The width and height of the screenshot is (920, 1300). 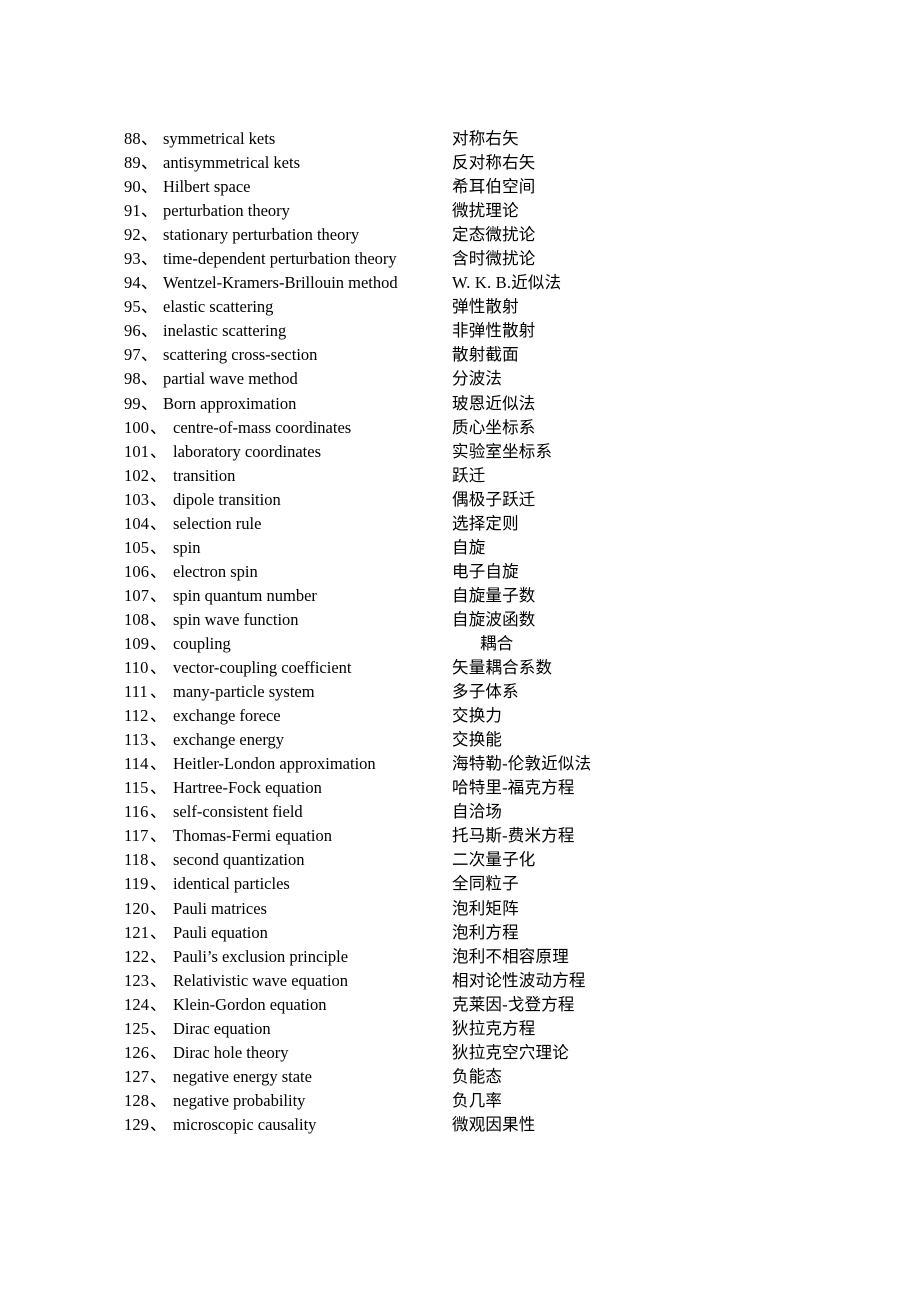 What do you see at coordinates (137, 932) in the screenshot?
I see `entry-number: 121` at bounding box center [137, 932].